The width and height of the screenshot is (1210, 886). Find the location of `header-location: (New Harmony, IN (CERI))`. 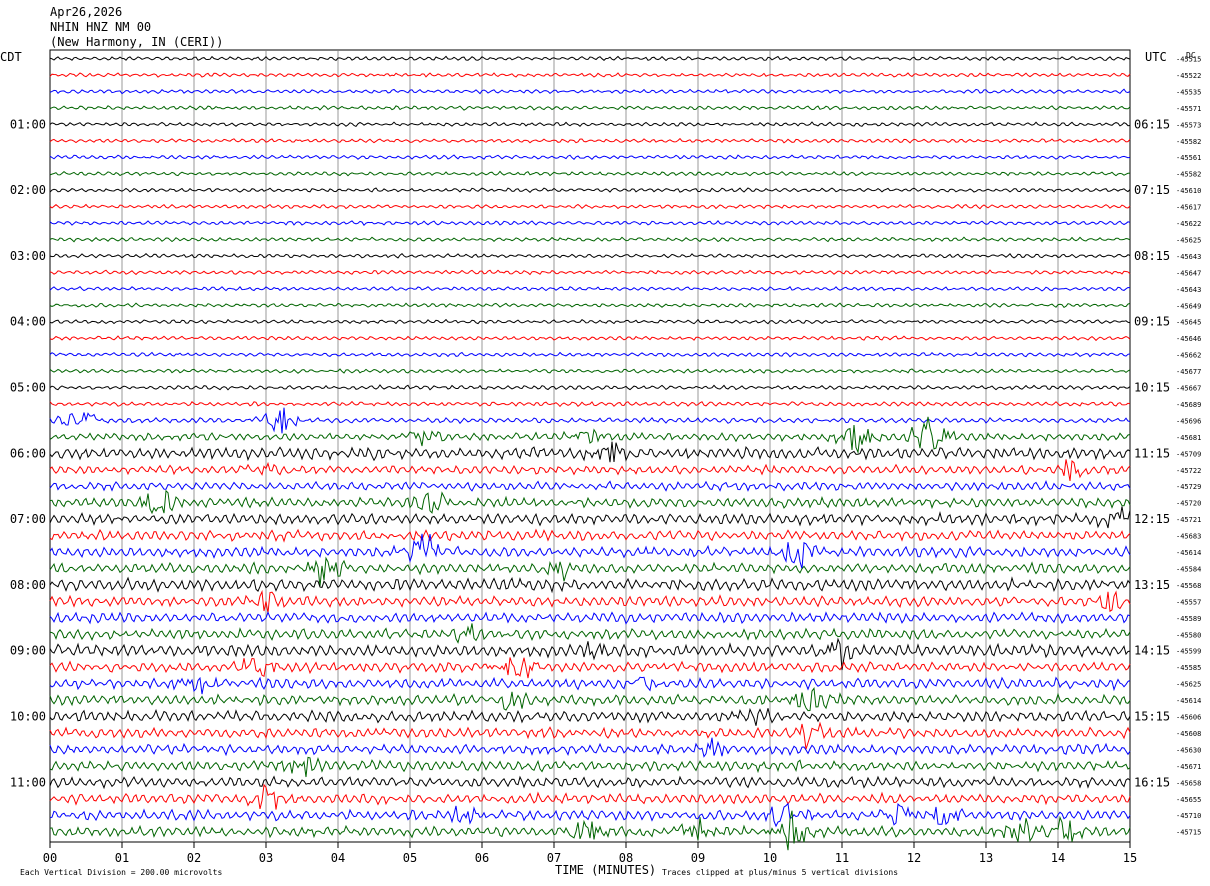

header-location: (New Harmony, IN (CERI)) is located at coordinates (136, 42).